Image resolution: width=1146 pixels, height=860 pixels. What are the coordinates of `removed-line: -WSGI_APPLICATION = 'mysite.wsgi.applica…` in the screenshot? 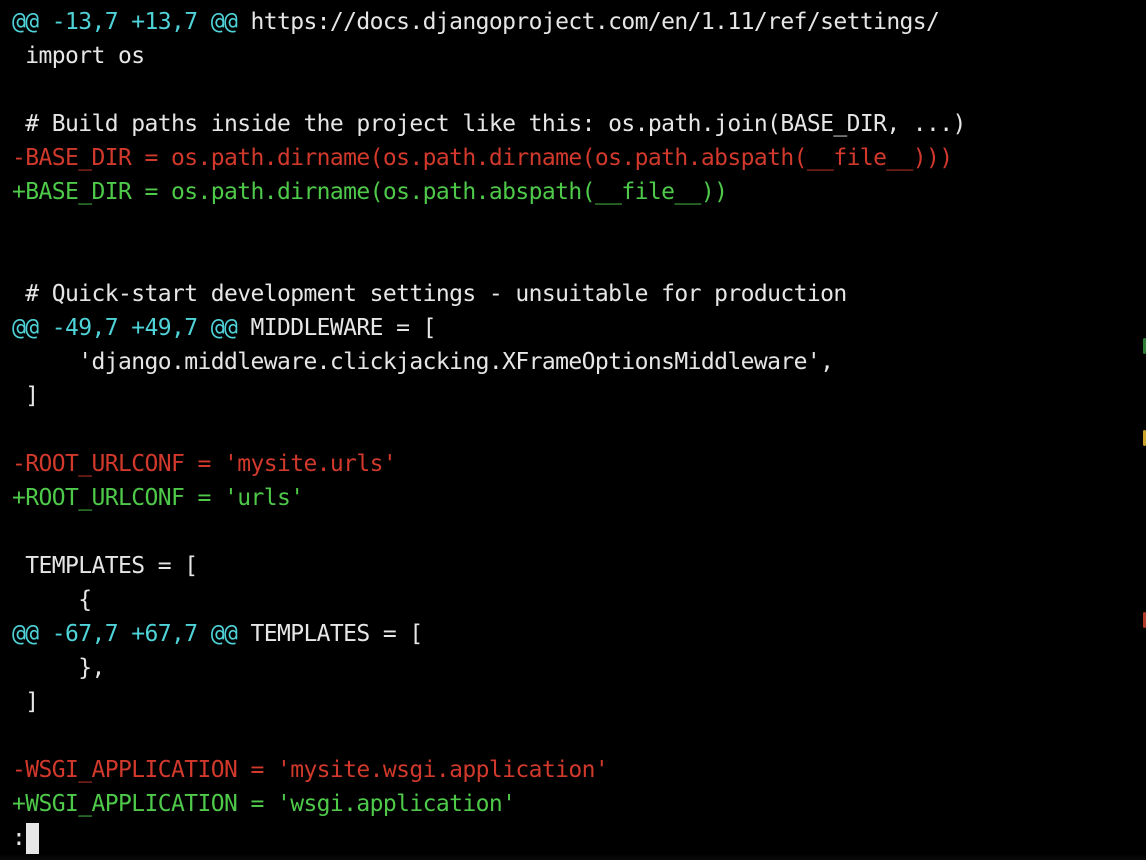 It's located at (310, 770).